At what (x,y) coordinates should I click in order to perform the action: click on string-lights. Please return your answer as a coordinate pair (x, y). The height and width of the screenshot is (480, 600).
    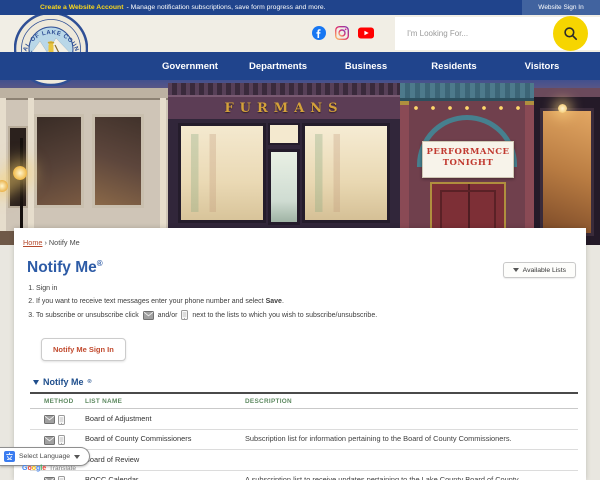
    Looking at the image, I should click on (467, 108).